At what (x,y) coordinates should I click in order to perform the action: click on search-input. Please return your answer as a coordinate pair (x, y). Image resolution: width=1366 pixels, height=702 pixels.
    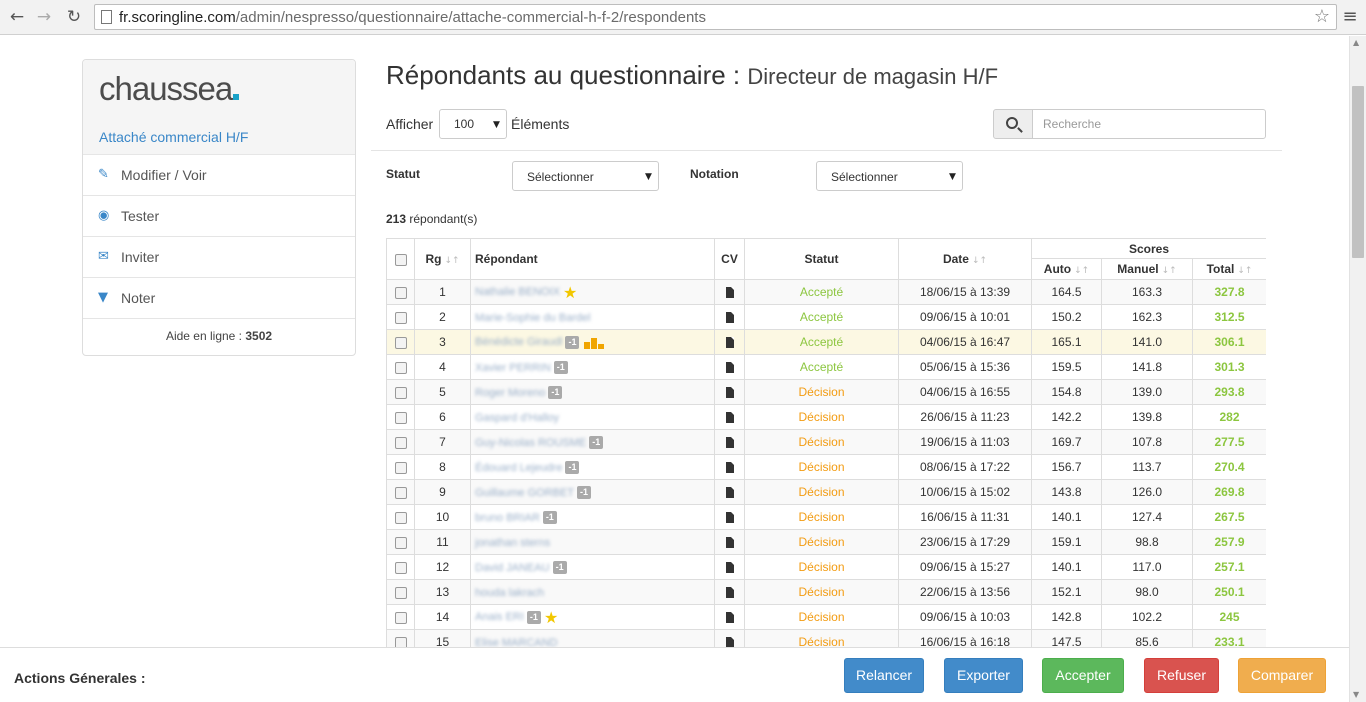
    Looking at the image, I should click on (1149, 124).